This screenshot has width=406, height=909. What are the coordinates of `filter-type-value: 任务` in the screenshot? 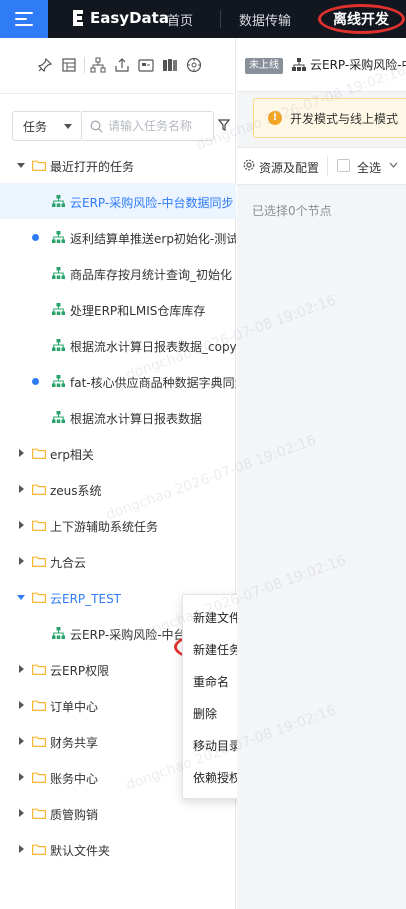 It's located at (35, 126).